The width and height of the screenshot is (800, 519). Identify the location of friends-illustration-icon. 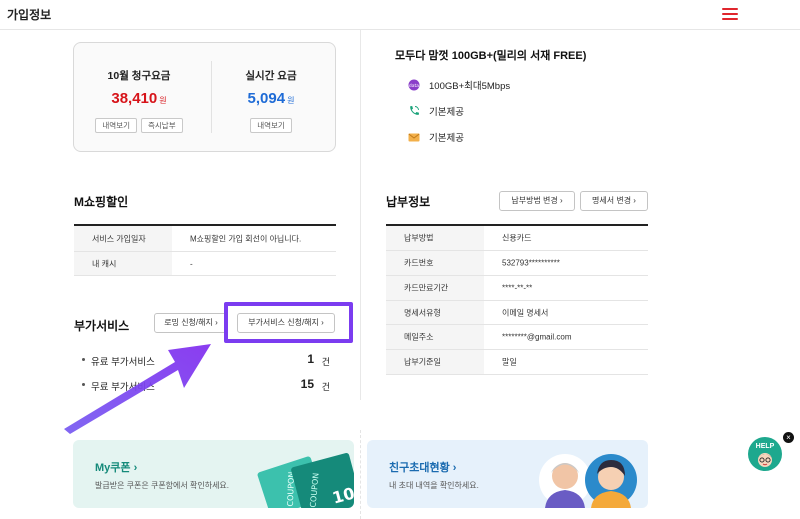
(588, 481).